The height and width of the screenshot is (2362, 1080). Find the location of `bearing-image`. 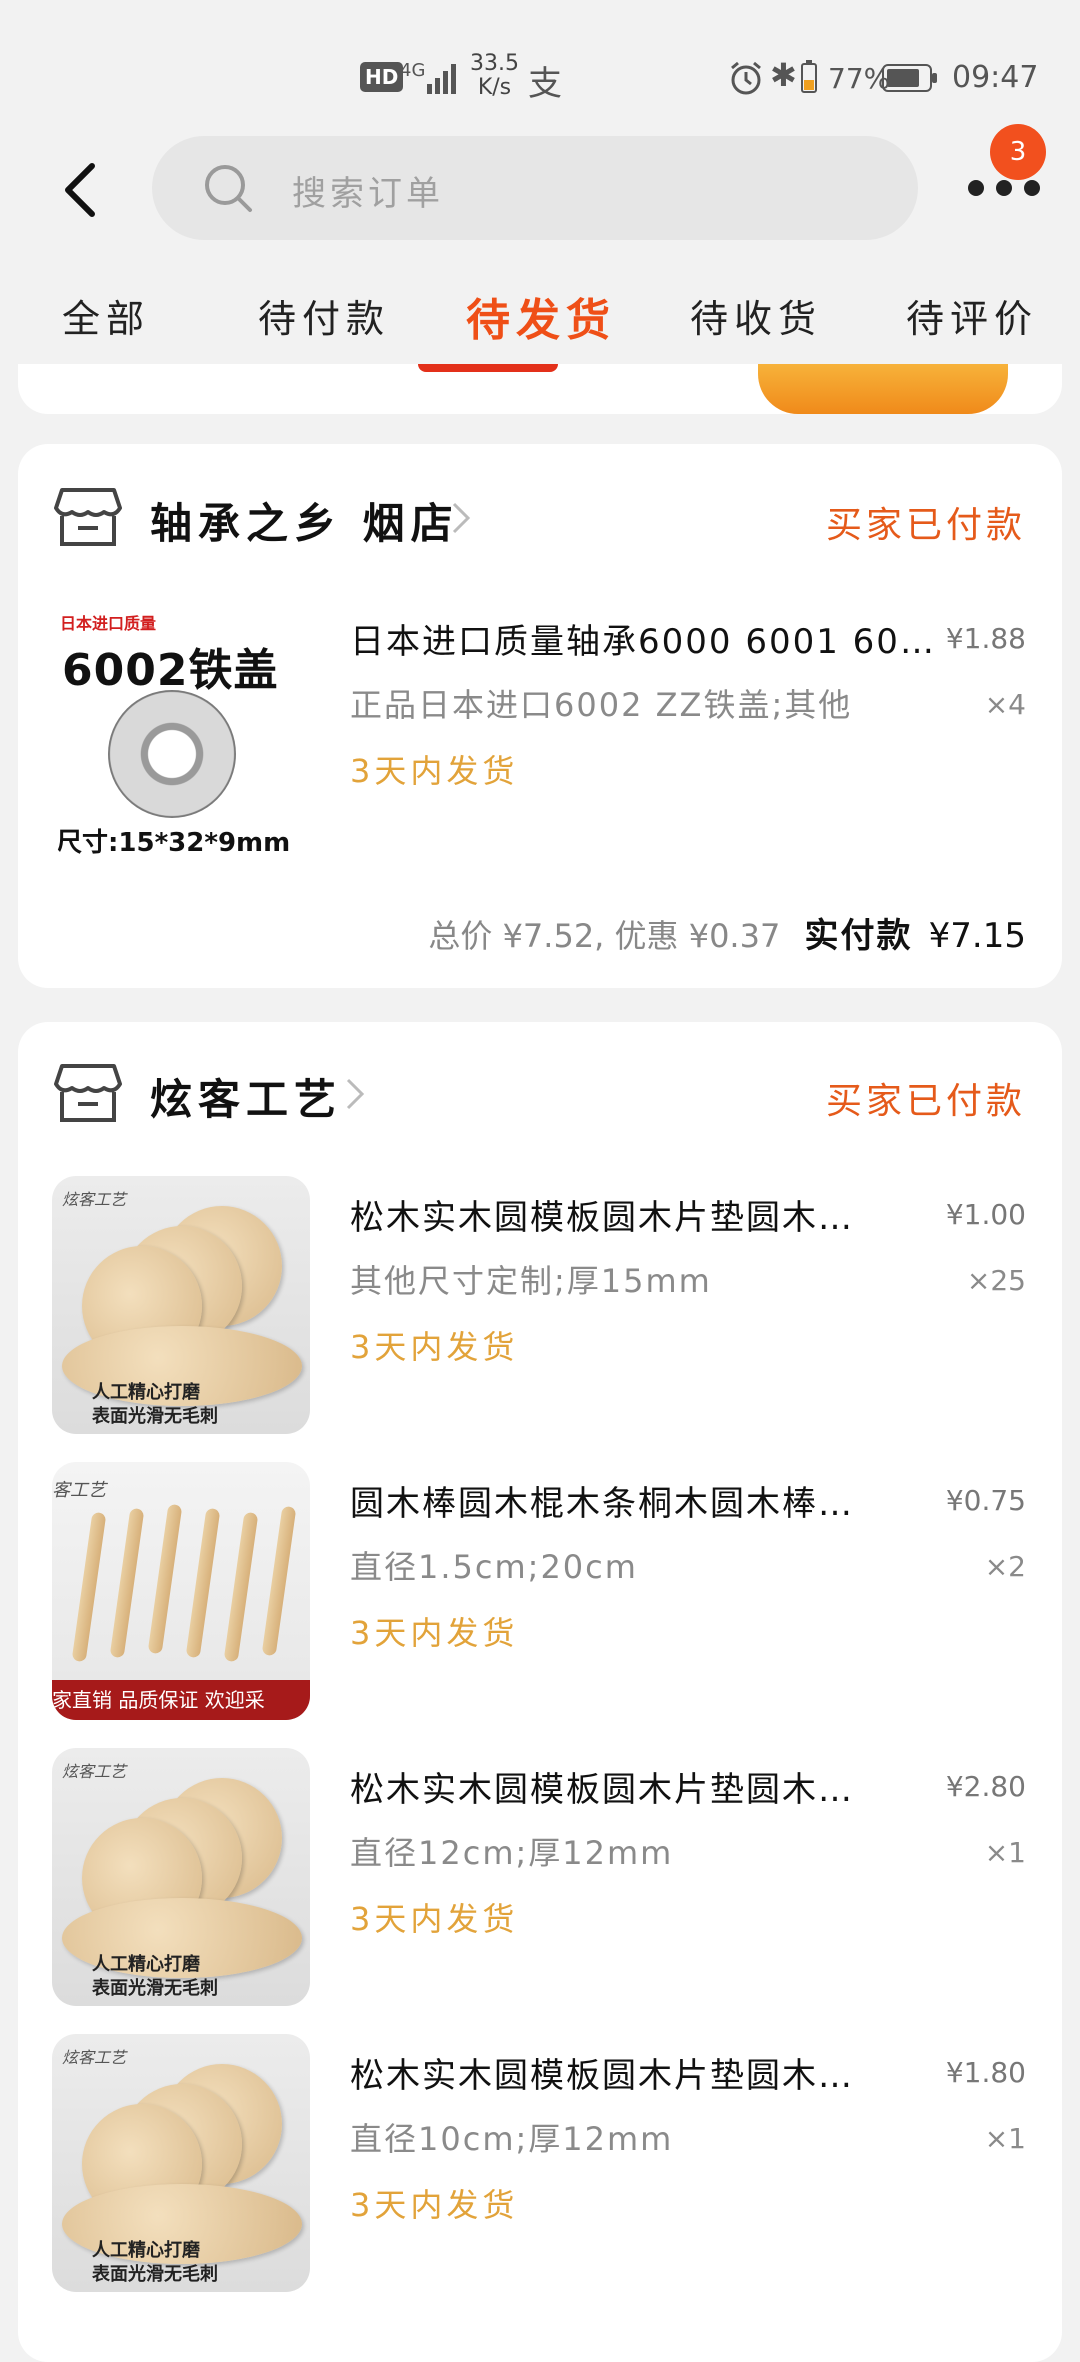

bearing-image is located at coordinates (172, 754).